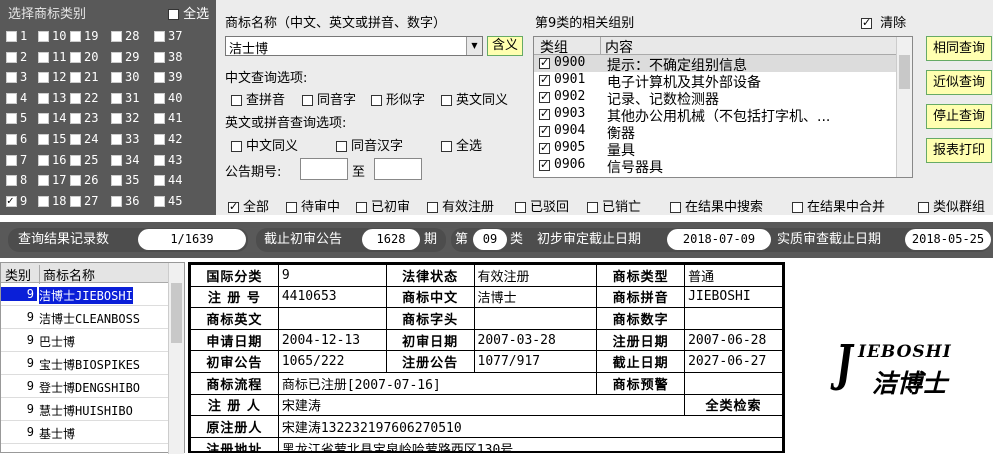  What do you see at coordinates (84, 160) in the screenshot?
I see `class-checkbox-25: 25` at bounding box center [84, 160].